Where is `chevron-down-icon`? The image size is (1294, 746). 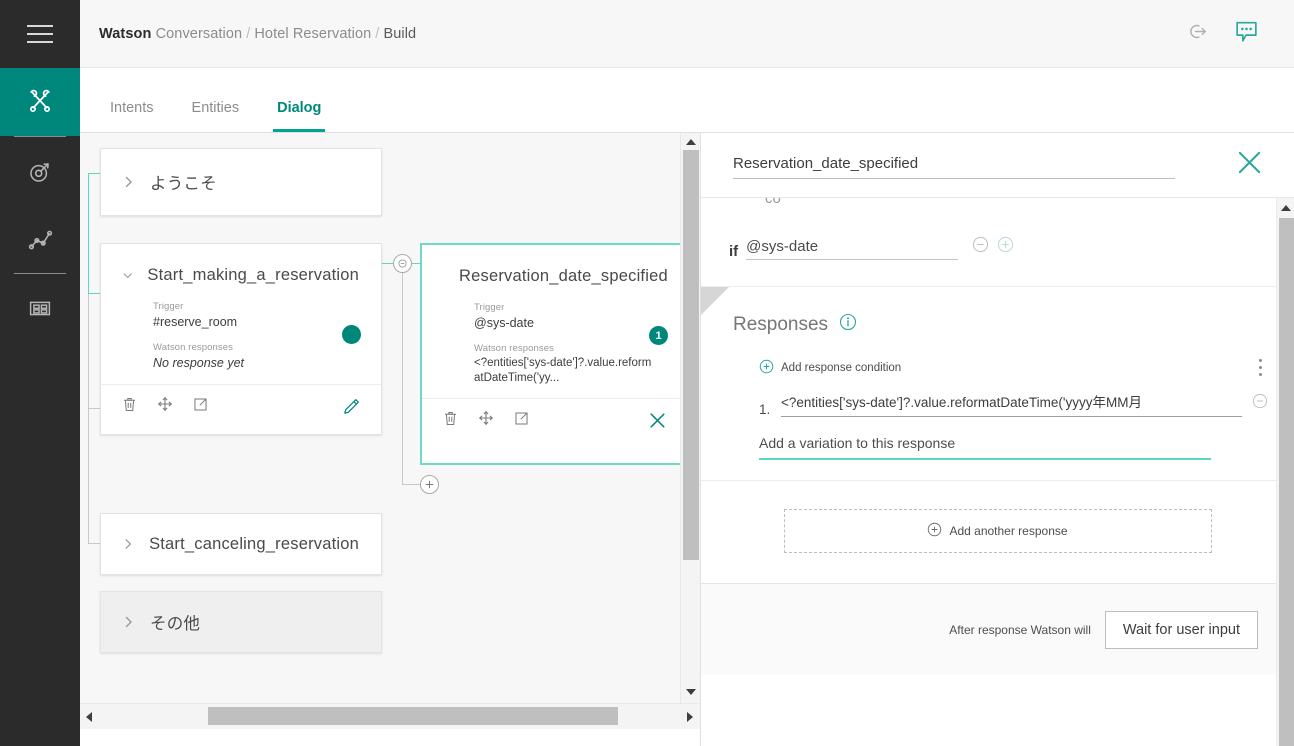 chevron-down-icon is located at coordinates (127, 276).